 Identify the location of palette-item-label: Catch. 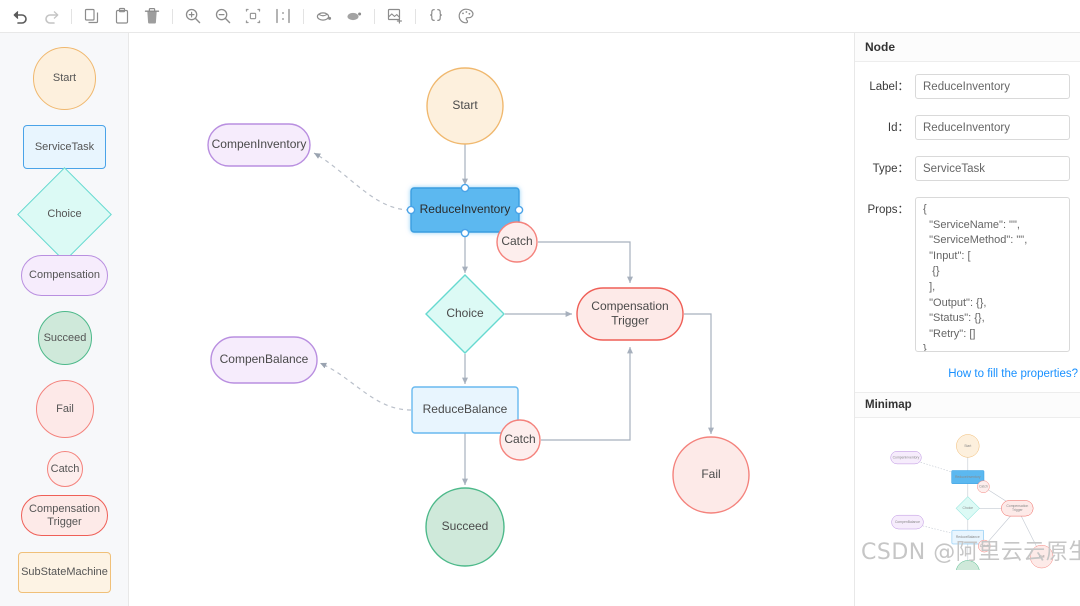
(65, 468).